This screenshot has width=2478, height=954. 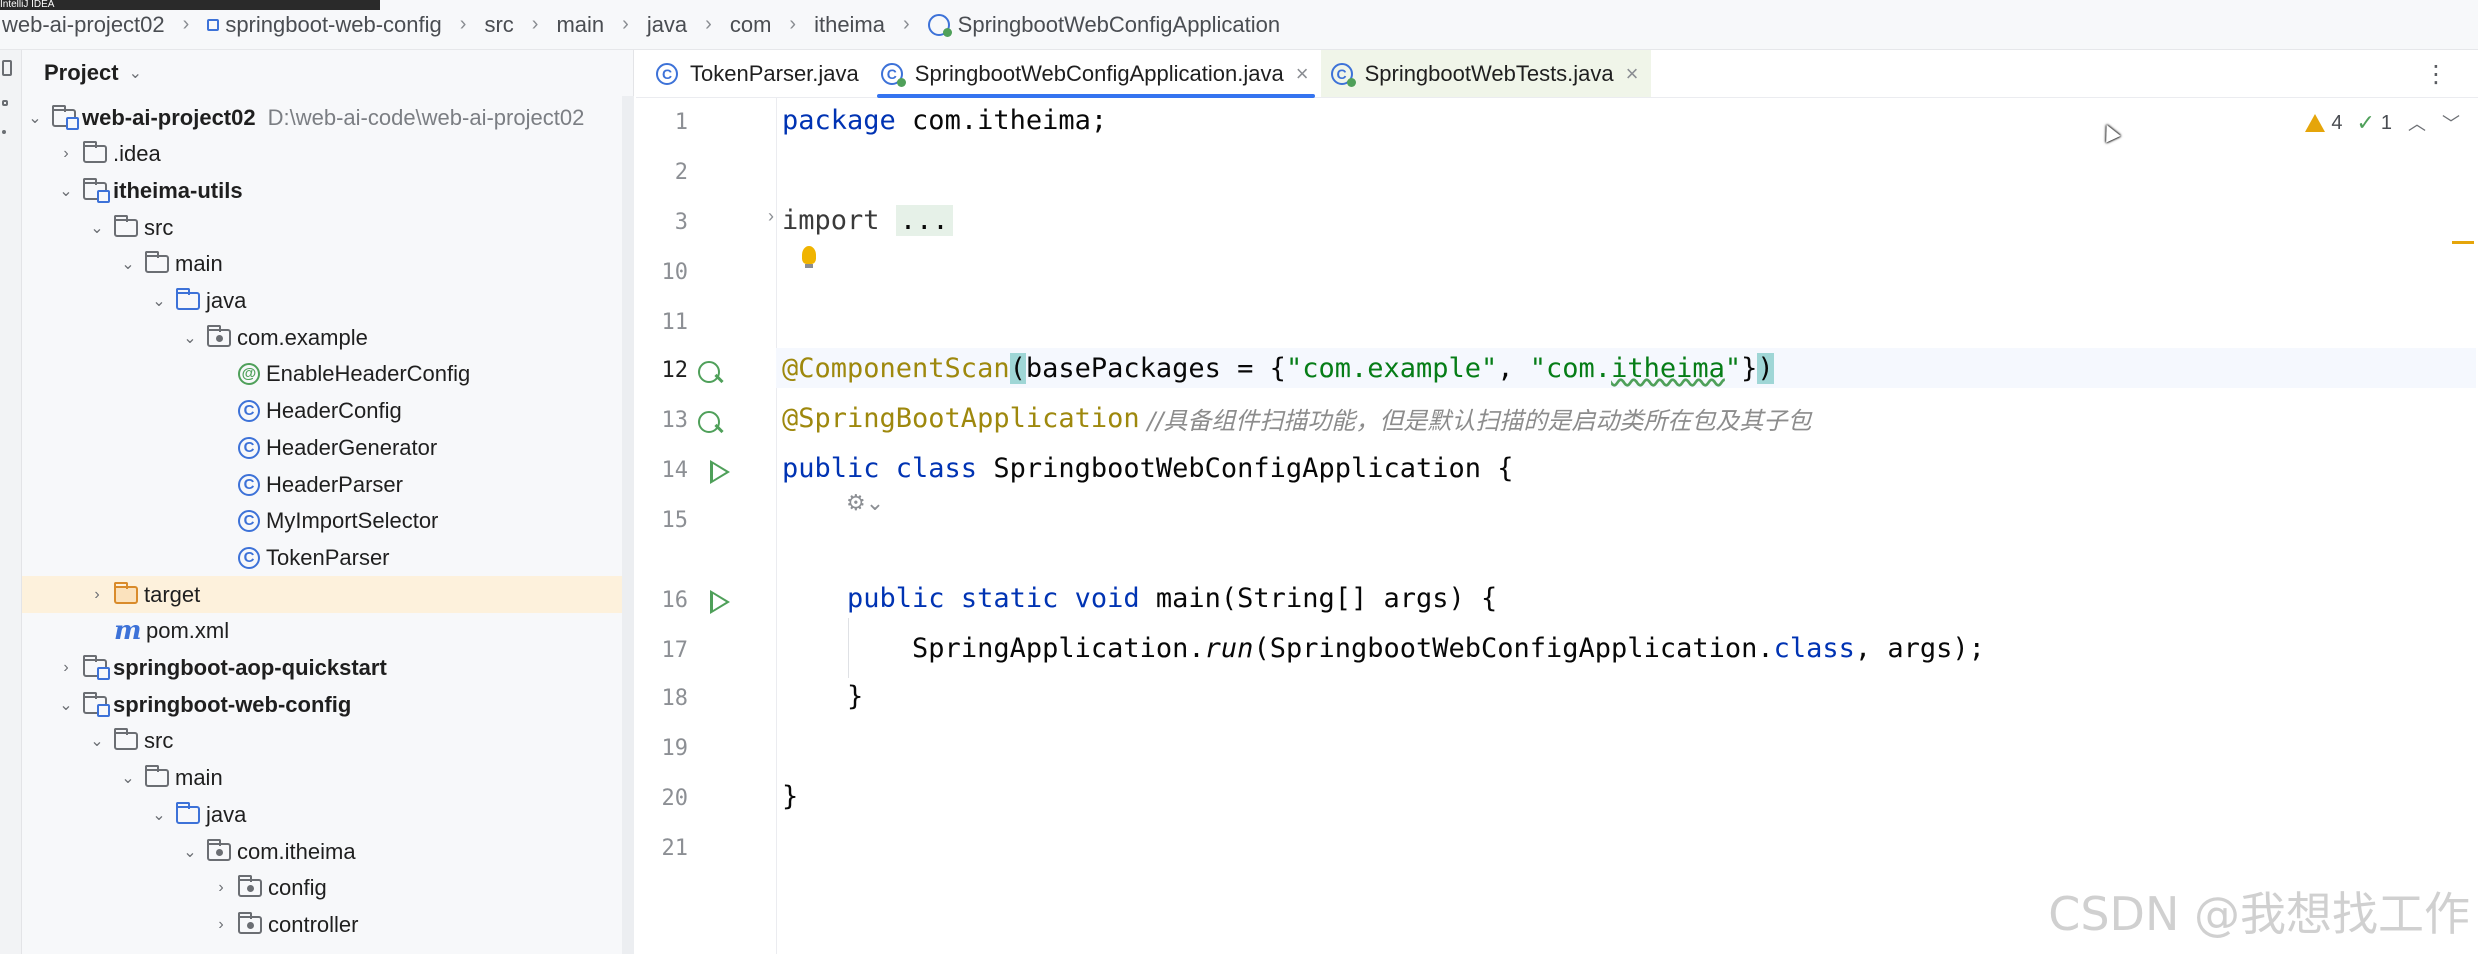 I want to click on breadcrumb-item: java ›, so click(x=688, y=25).